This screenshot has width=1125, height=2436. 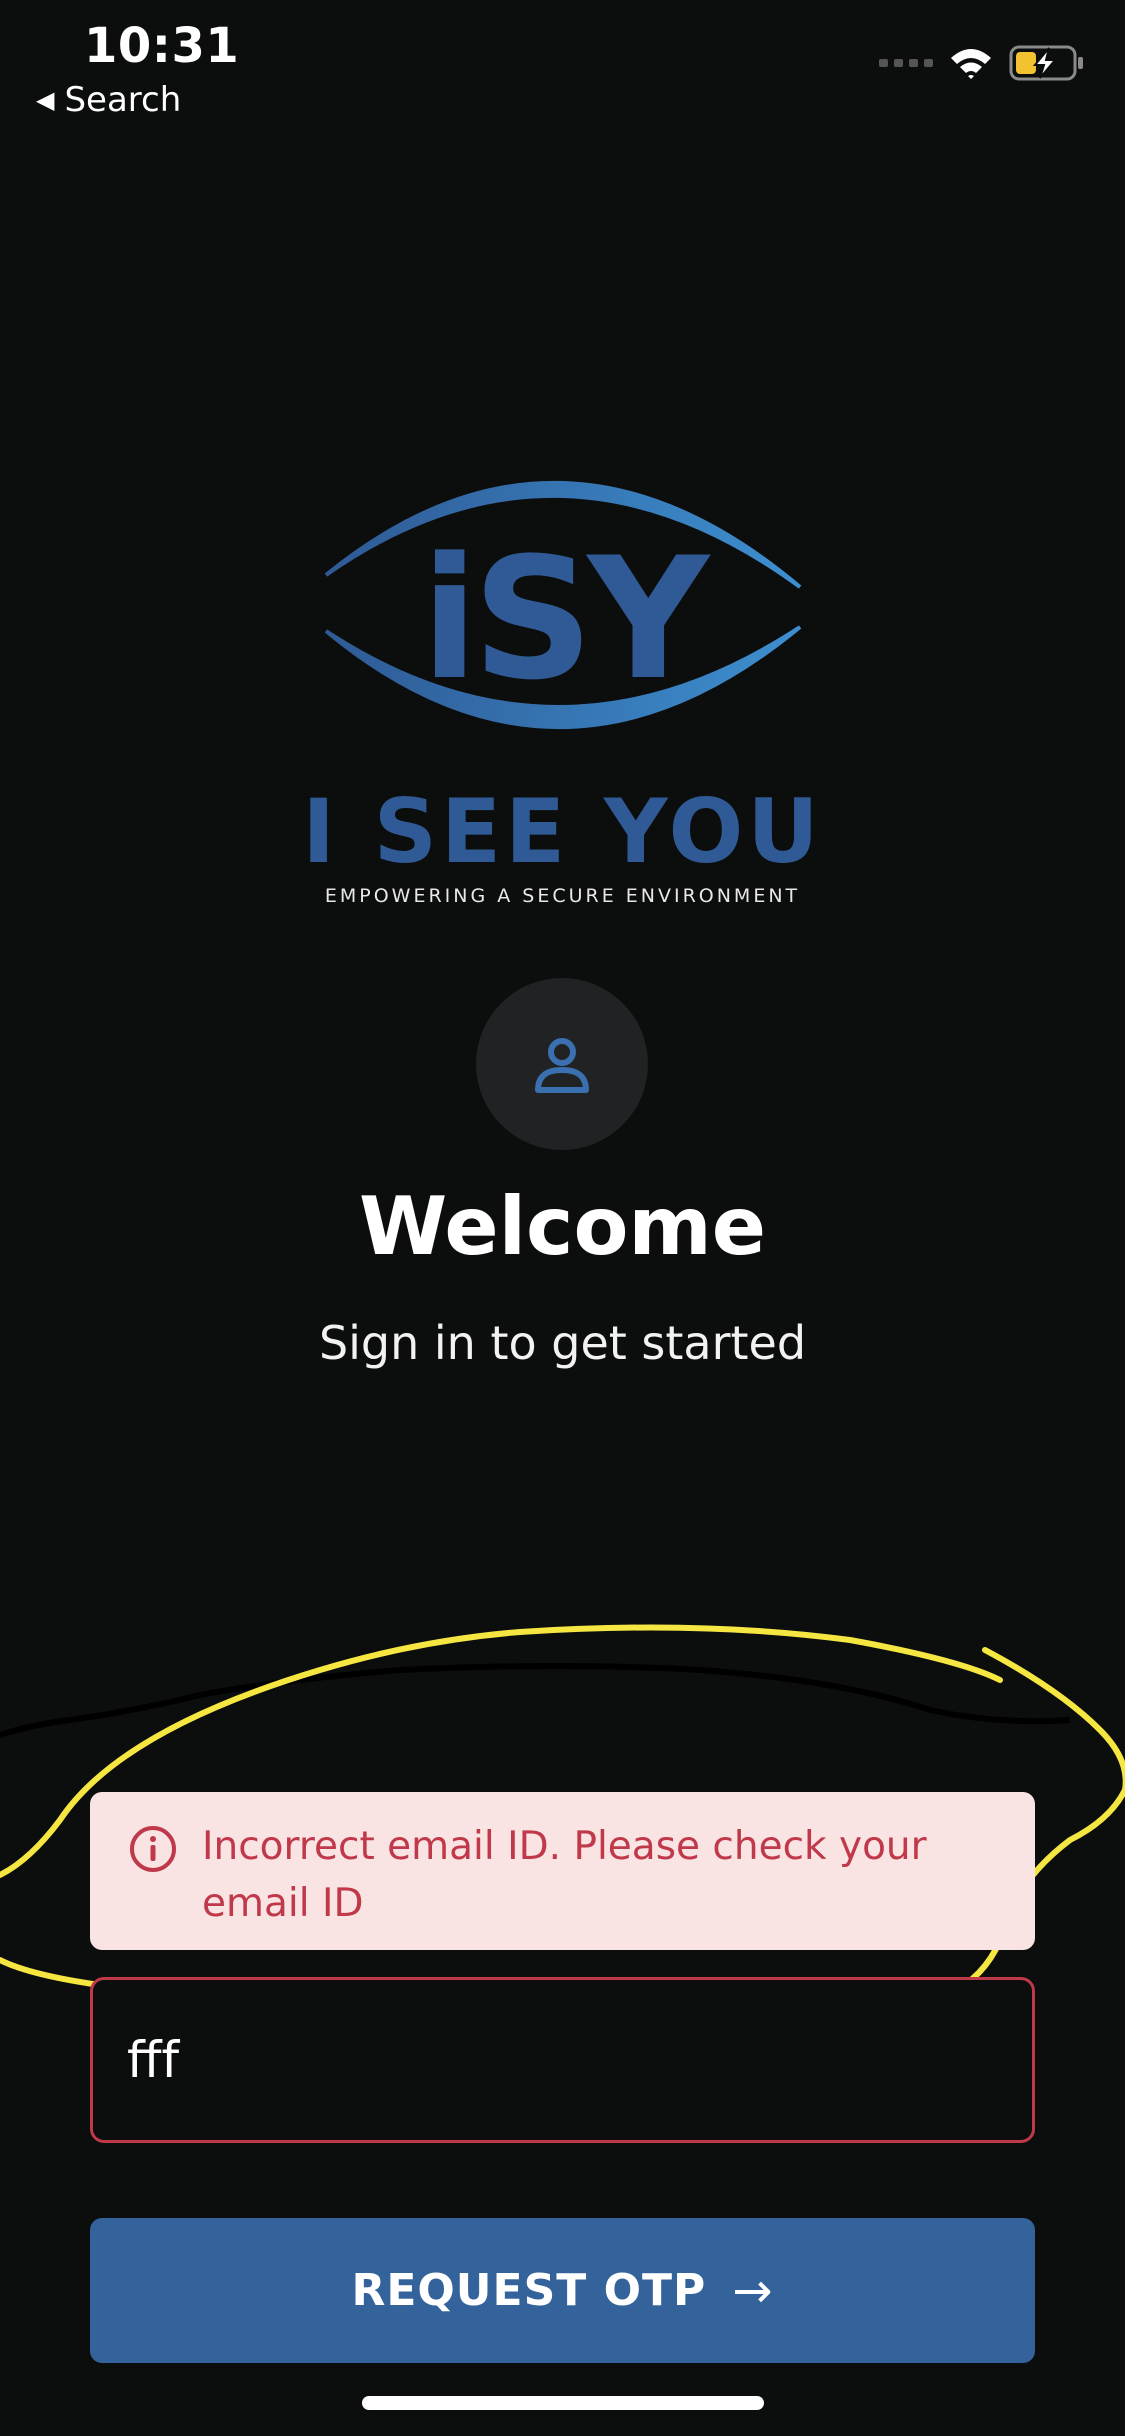 I want to click on logo-mark-text: iSY, so click(x=566, y=619).